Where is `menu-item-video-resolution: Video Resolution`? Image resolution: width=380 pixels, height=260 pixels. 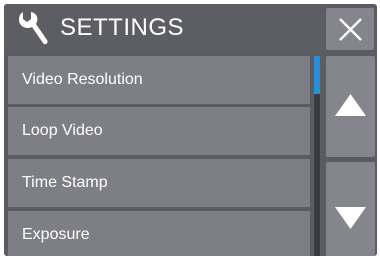
menu-item-video-resolution: Video Resolution is located at coordinates (159, 80).